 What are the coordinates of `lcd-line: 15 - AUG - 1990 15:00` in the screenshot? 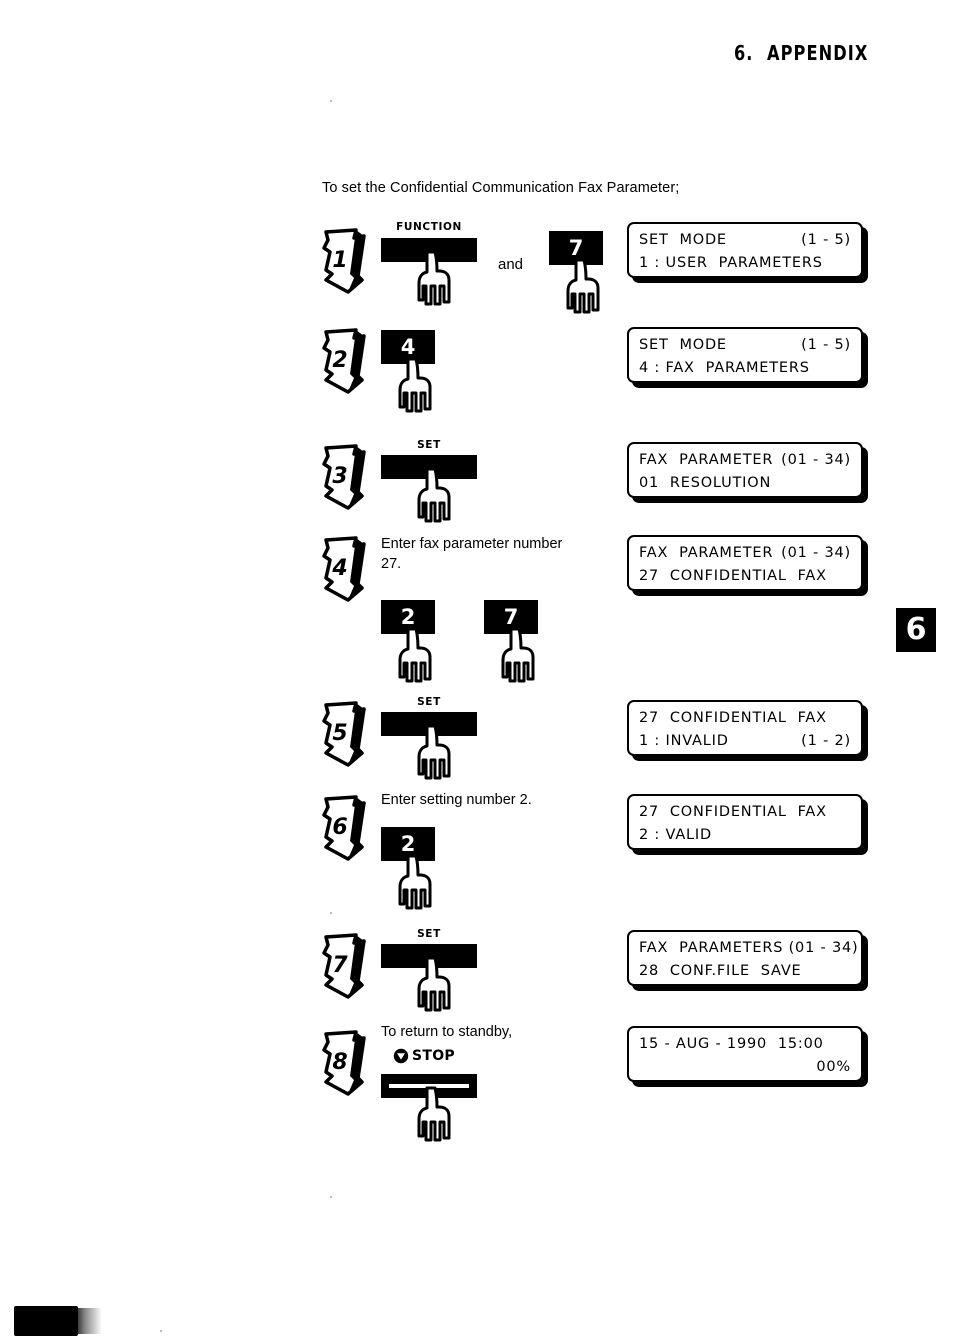 It's located at (745, 1044).